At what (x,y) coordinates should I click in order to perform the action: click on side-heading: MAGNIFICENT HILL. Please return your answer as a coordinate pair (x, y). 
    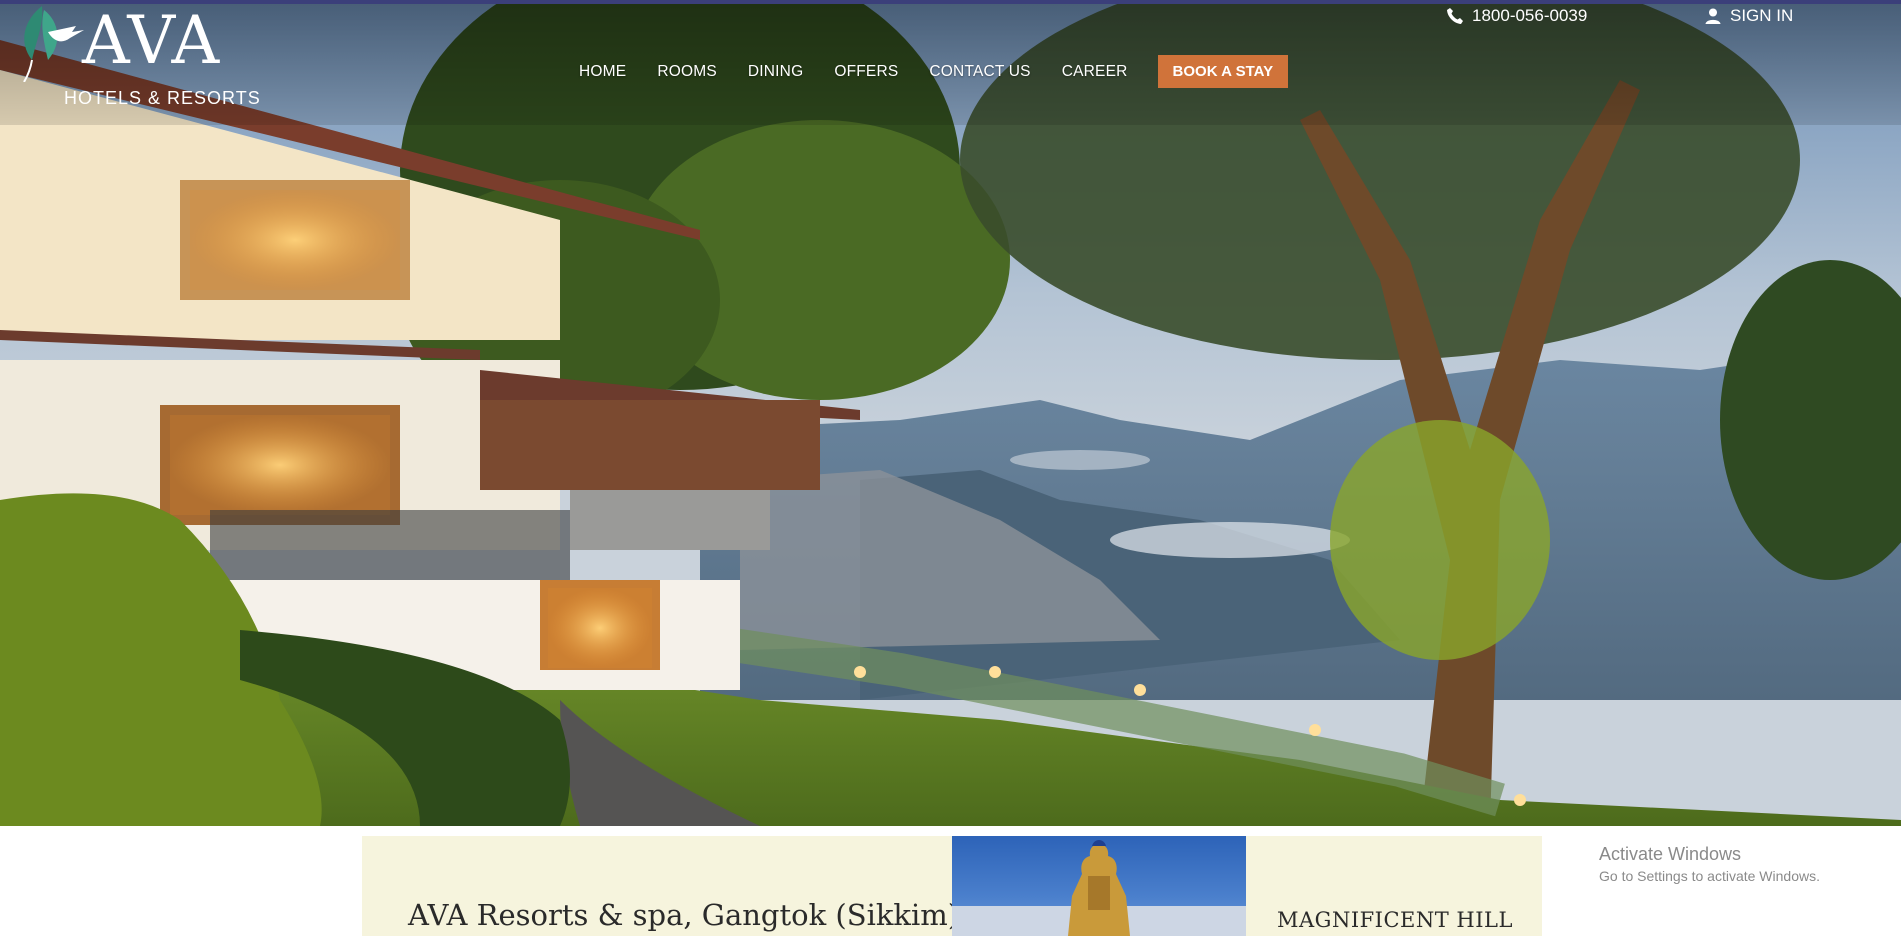
    Looking at the image, I should click on (1395, 920).